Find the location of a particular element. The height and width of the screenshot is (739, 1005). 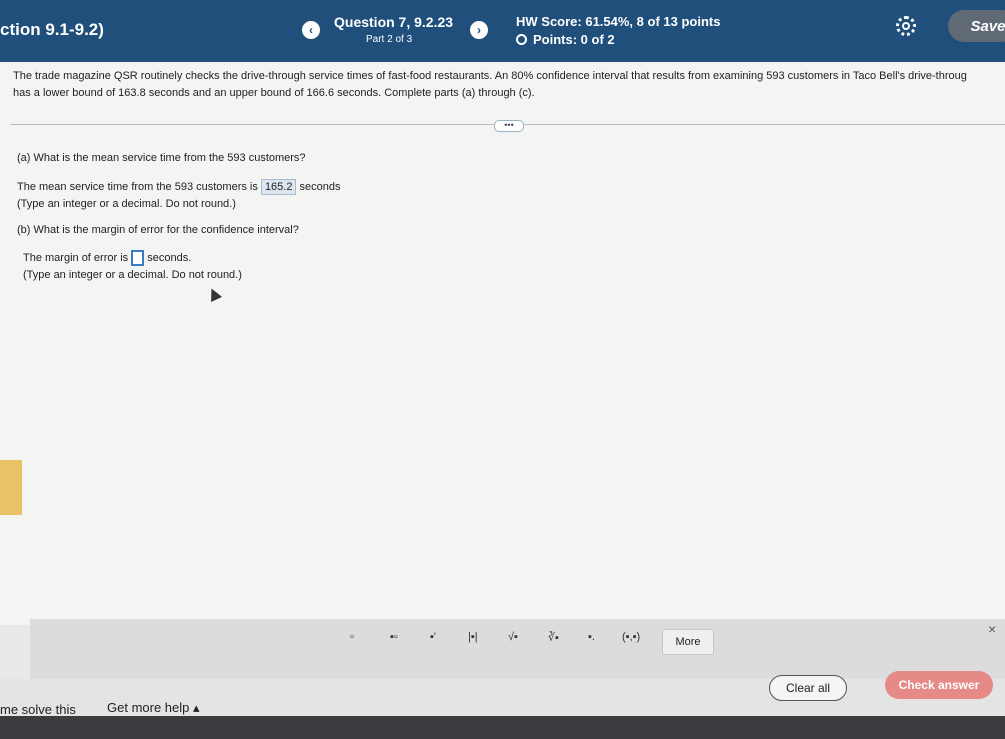

hw-score: HW Score: 61.54%, 8 of 13 points is located at coordinates (618, 21).